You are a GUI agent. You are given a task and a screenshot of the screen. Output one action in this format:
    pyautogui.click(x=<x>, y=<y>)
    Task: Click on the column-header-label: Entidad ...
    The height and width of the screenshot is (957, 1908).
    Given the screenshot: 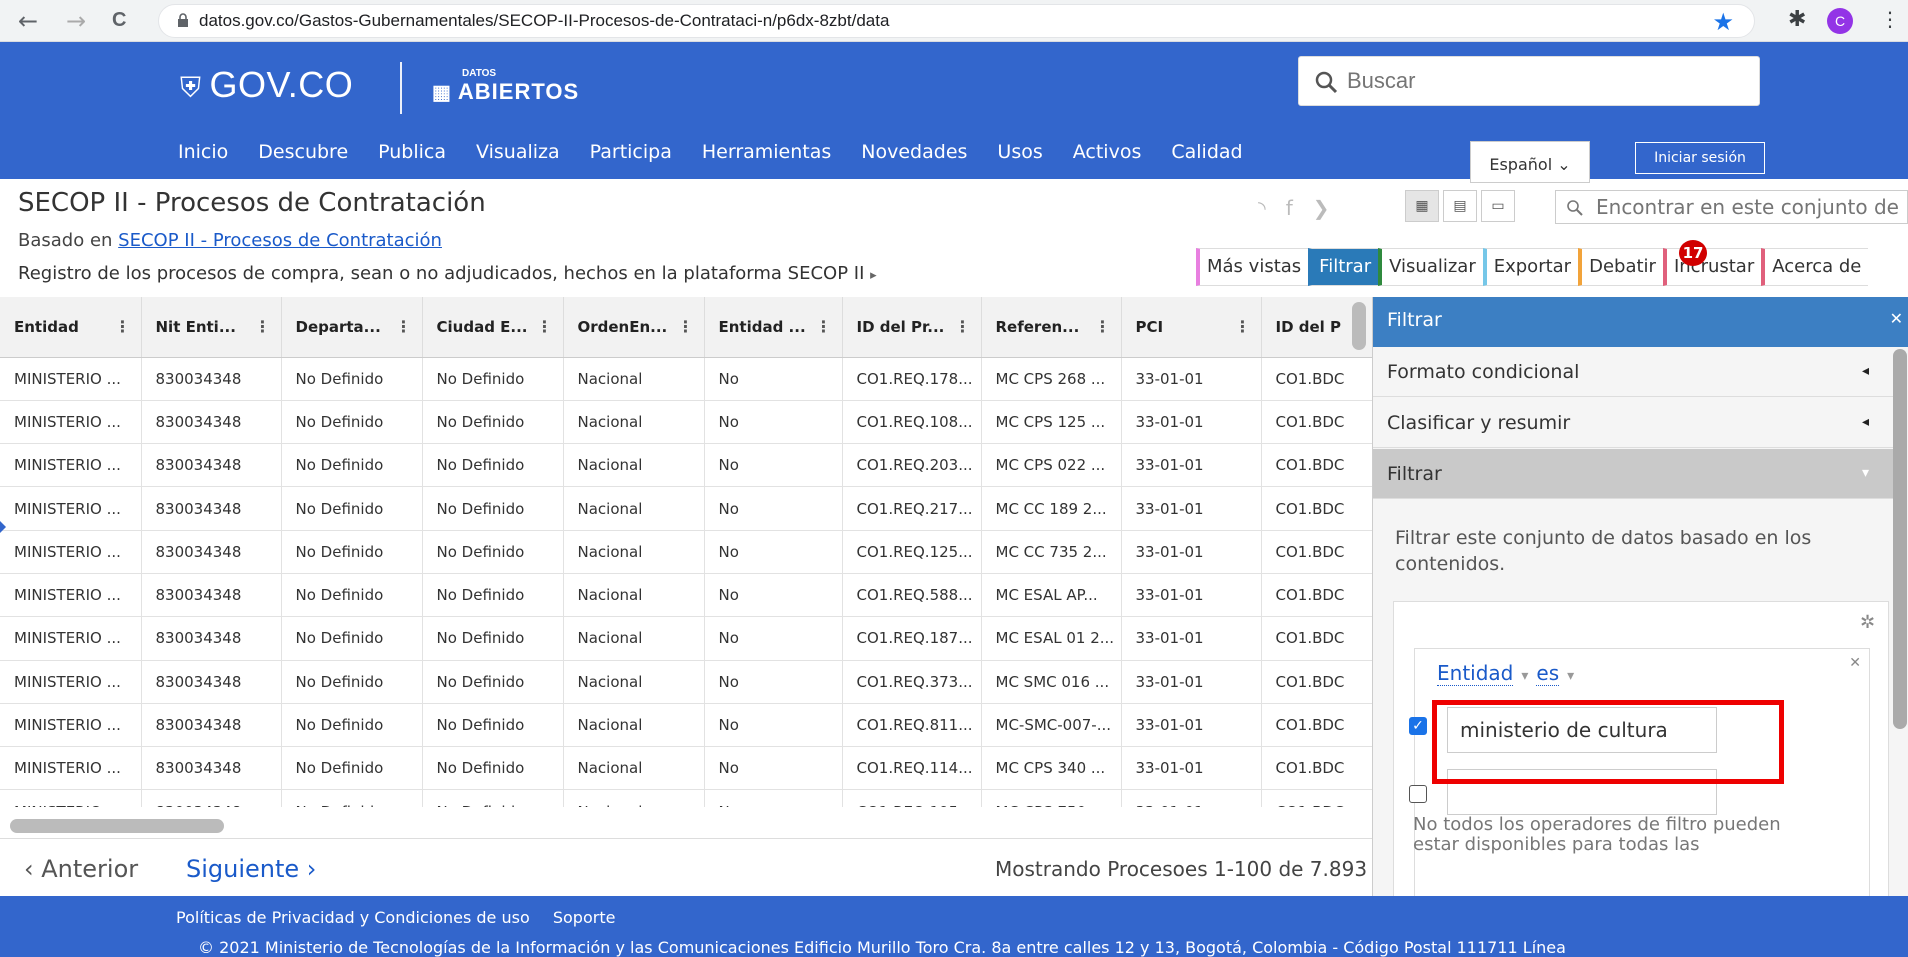 What is the action you would take?
    pyautogui.click(x=762, y=326)
    